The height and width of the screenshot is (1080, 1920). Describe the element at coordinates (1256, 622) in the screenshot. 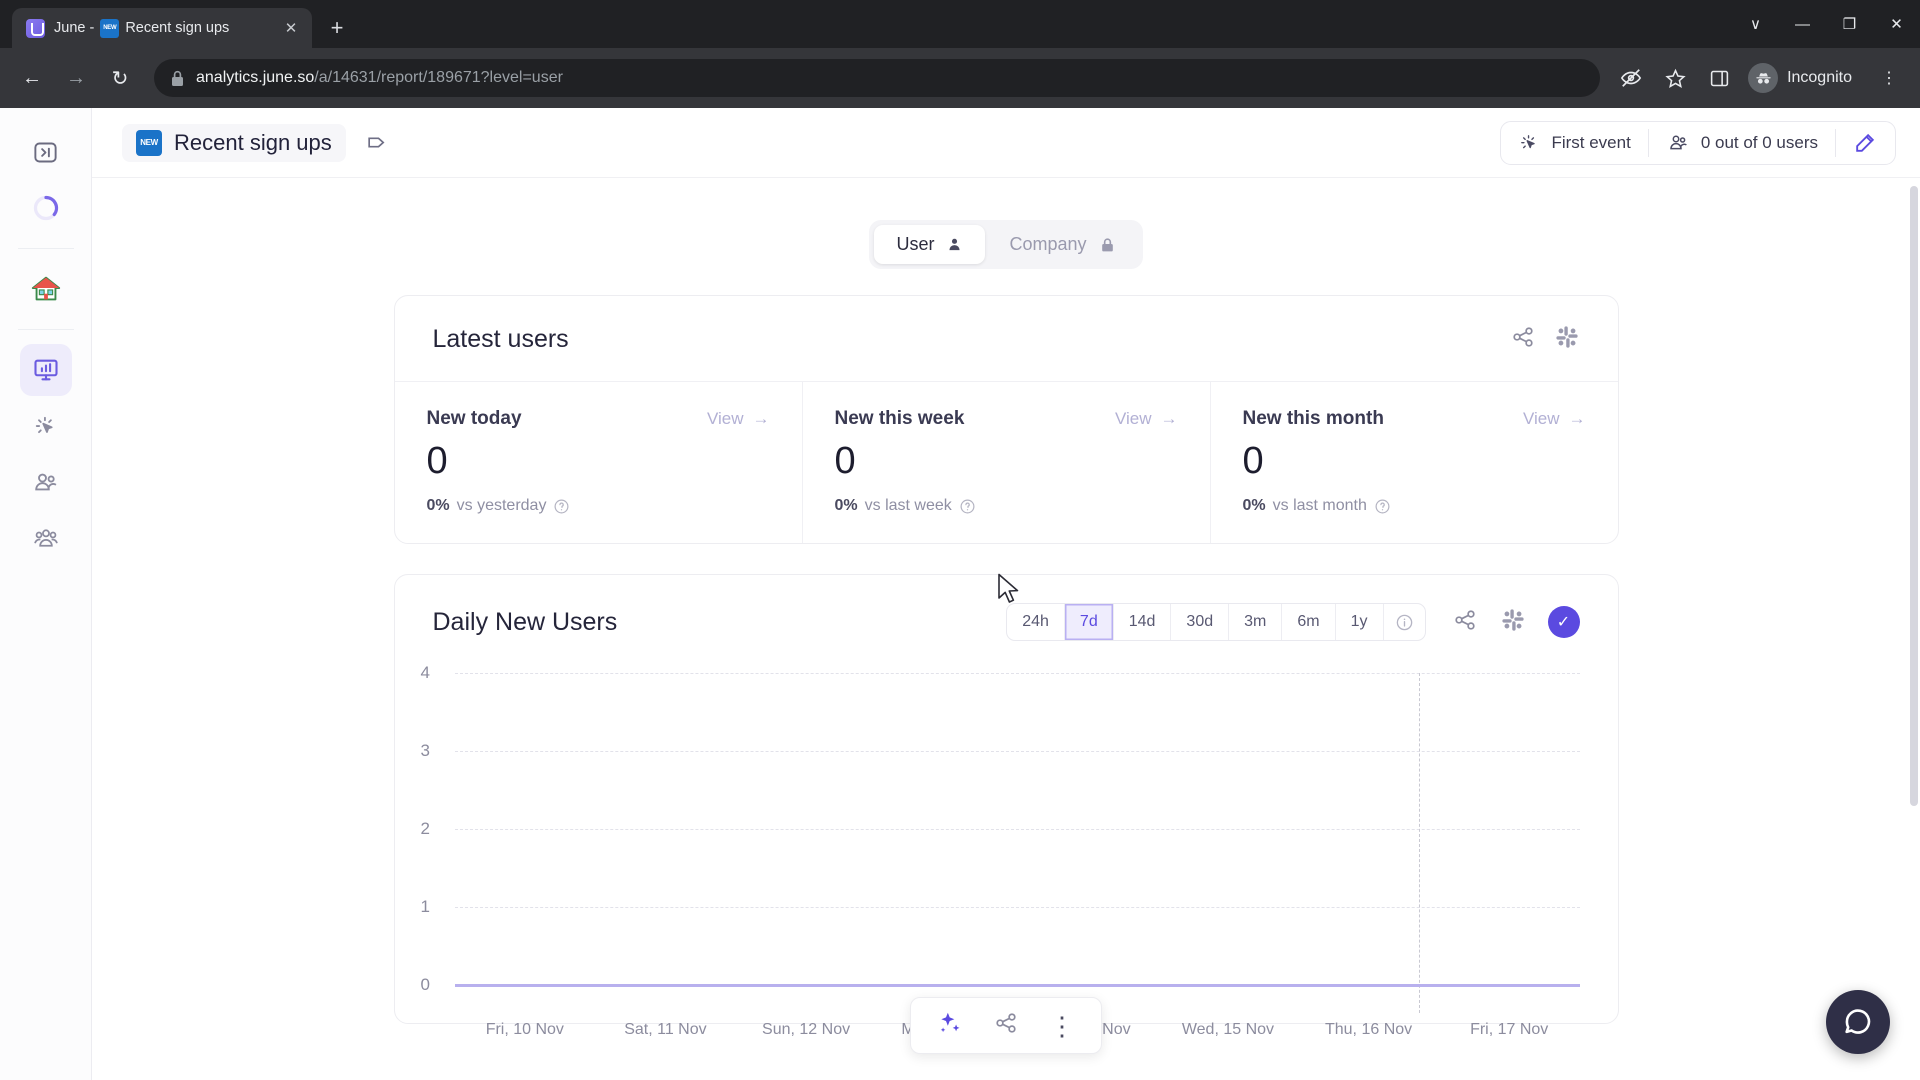

I see `range-3m: 3m` at that location.